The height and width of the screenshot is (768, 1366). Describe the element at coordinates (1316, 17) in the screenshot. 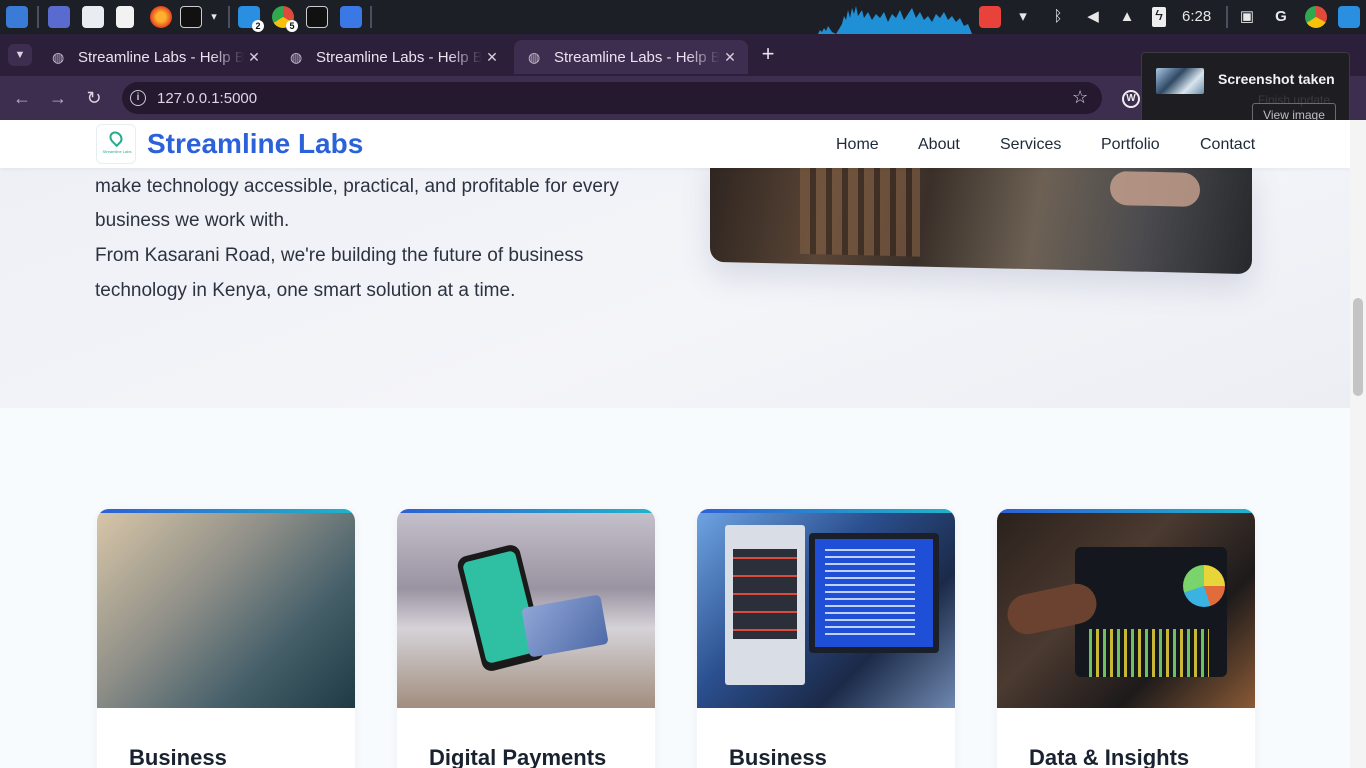

I see `chrome-icon` at that location.